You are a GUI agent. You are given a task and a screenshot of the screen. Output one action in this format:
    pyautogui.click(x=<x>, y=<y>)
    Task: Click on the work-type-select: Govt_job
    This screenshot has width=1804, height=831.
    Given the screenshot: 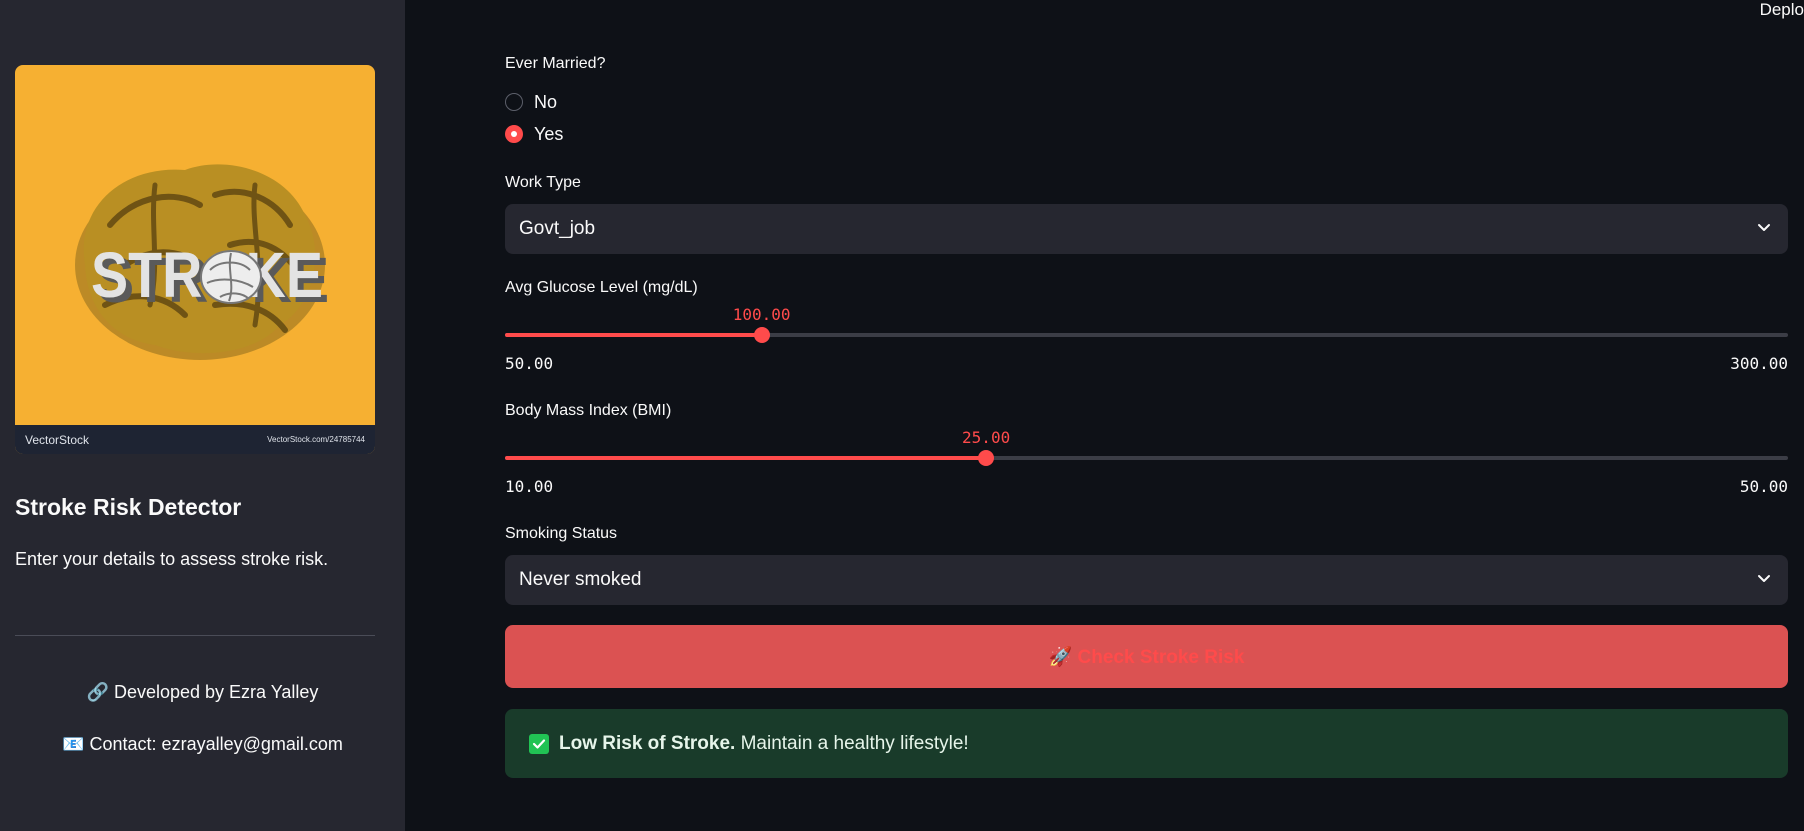 What is the action you would take?
    pyautogui.click(x=1146, y=229)
    